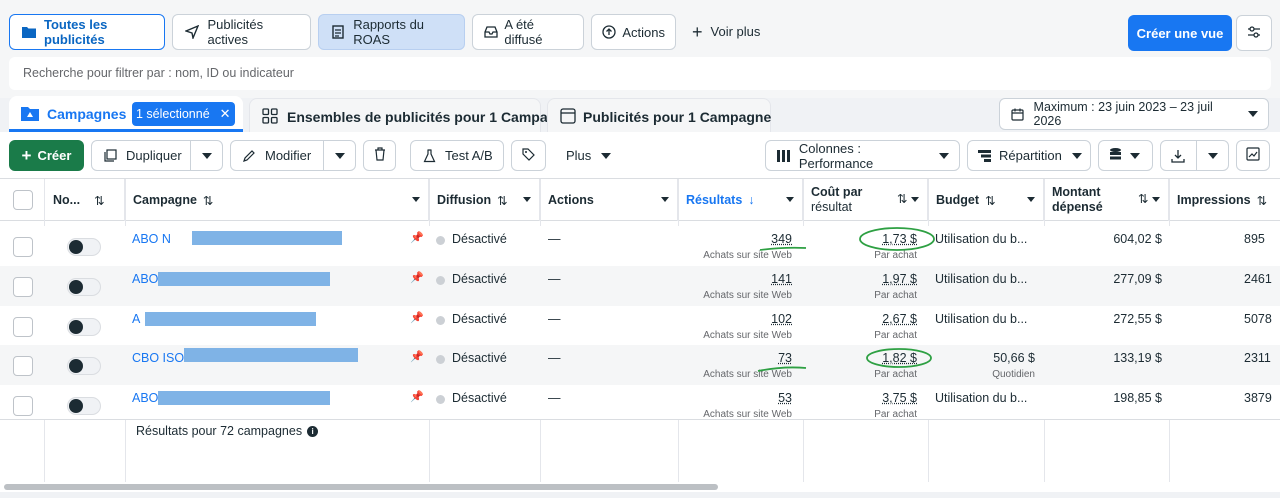 Image resolution: width=1280 pixels, height=498 pixels. I want to click on upload-circle-icon, so click(609, 32).